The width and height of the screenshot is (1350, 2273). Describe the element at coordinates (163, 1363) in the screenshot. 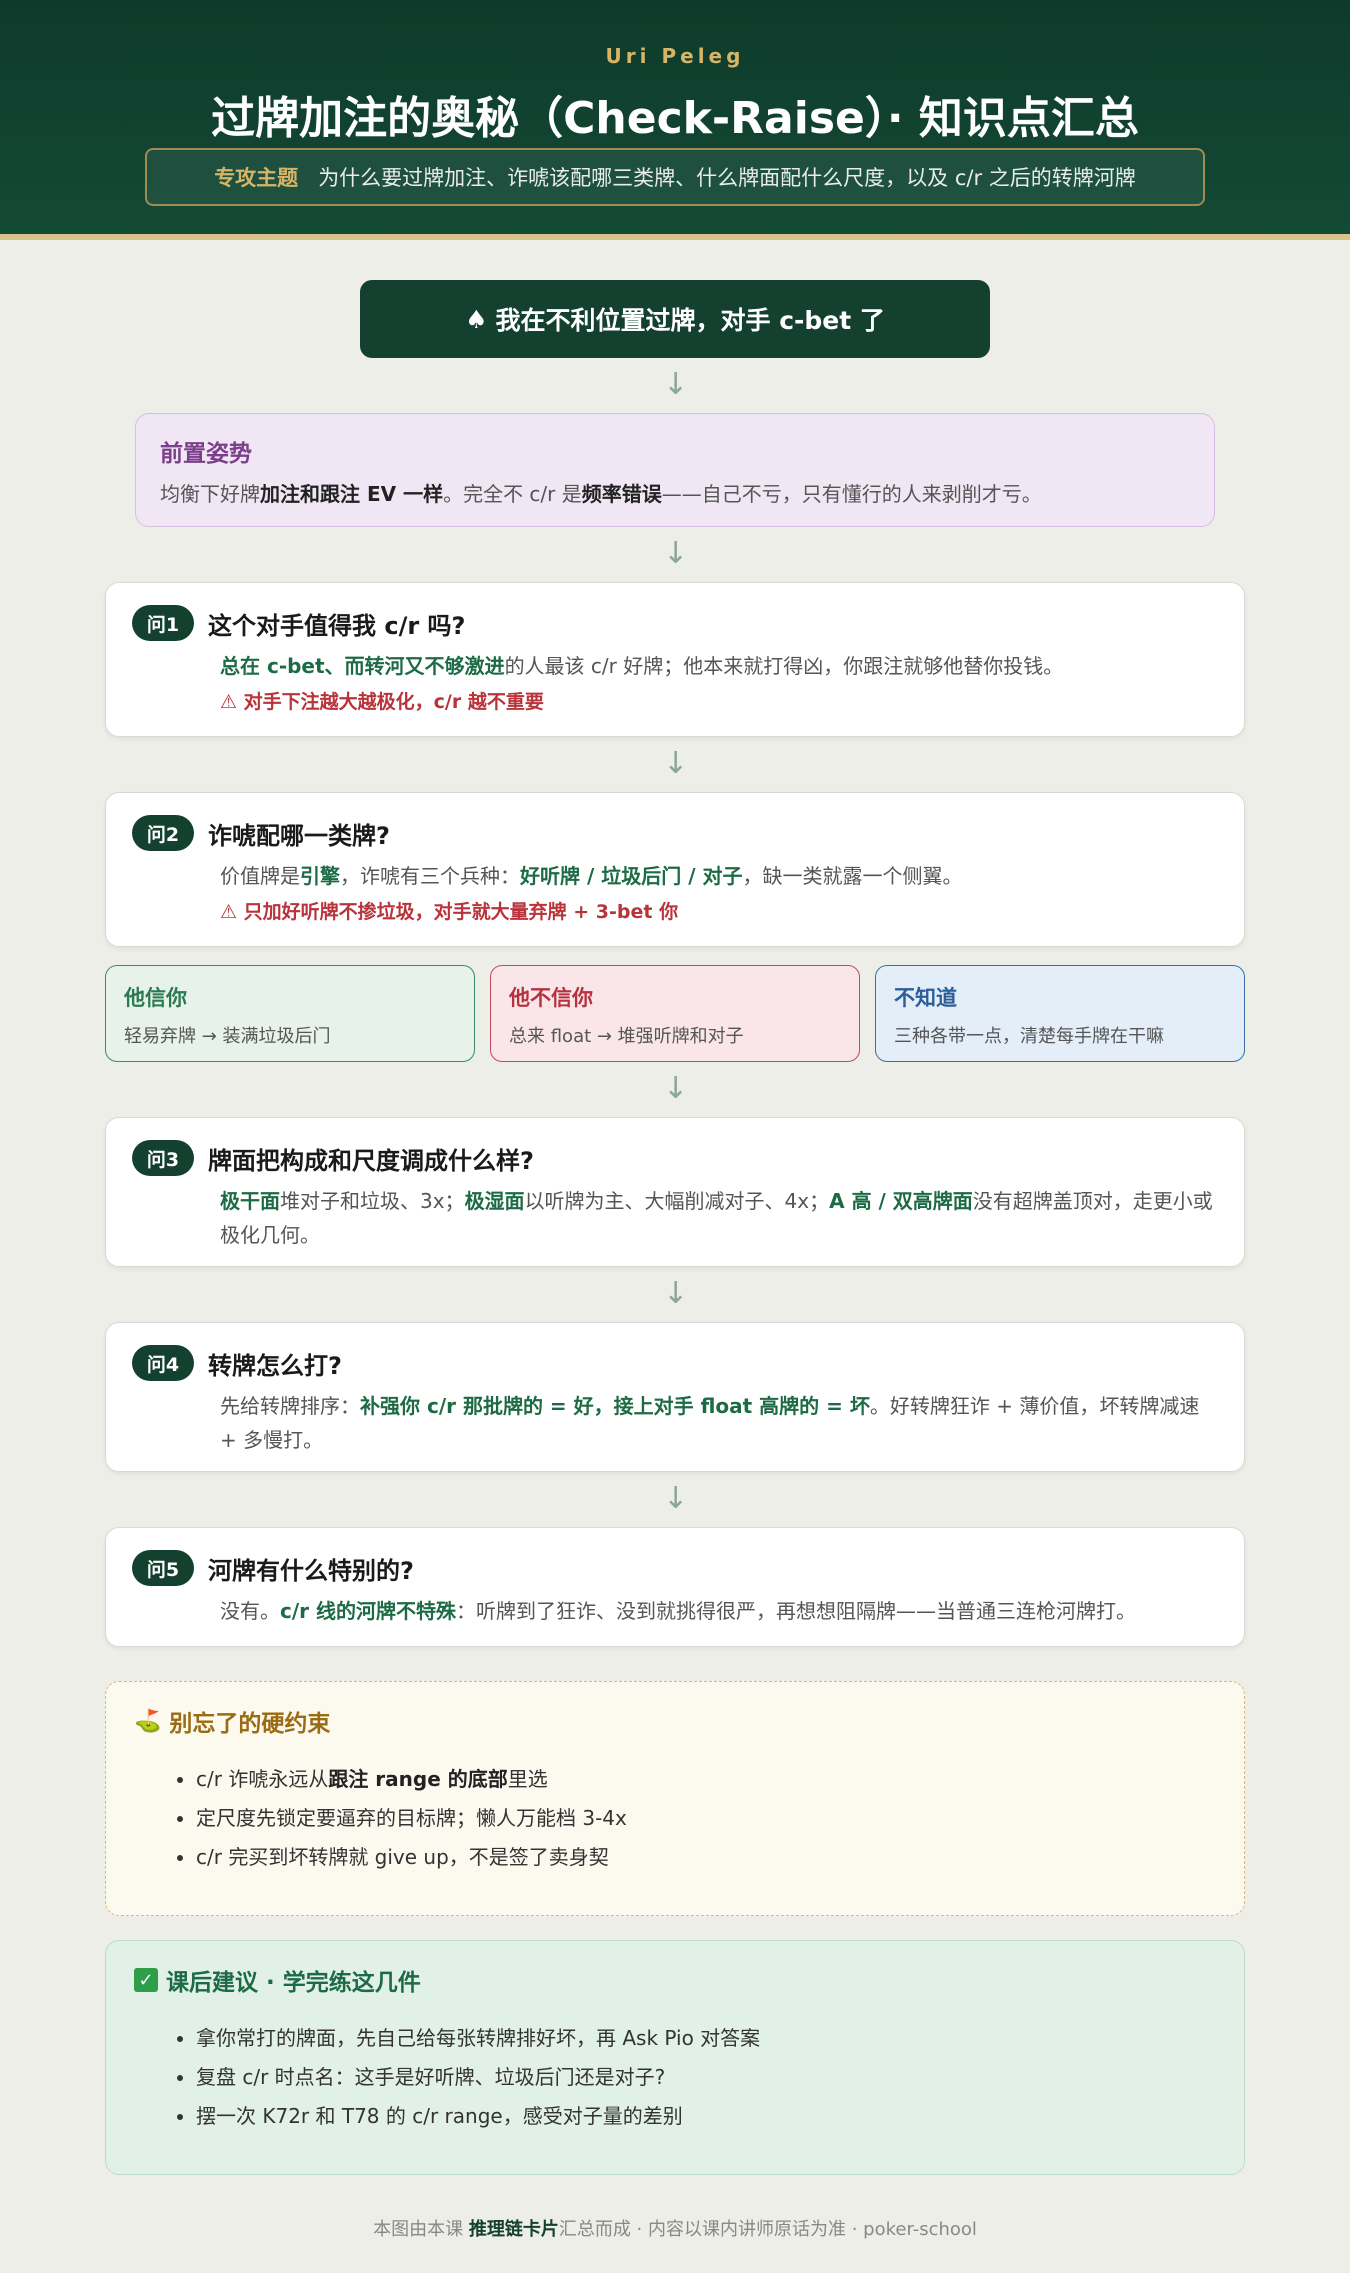

I see `question-badge: 问4` at that location.